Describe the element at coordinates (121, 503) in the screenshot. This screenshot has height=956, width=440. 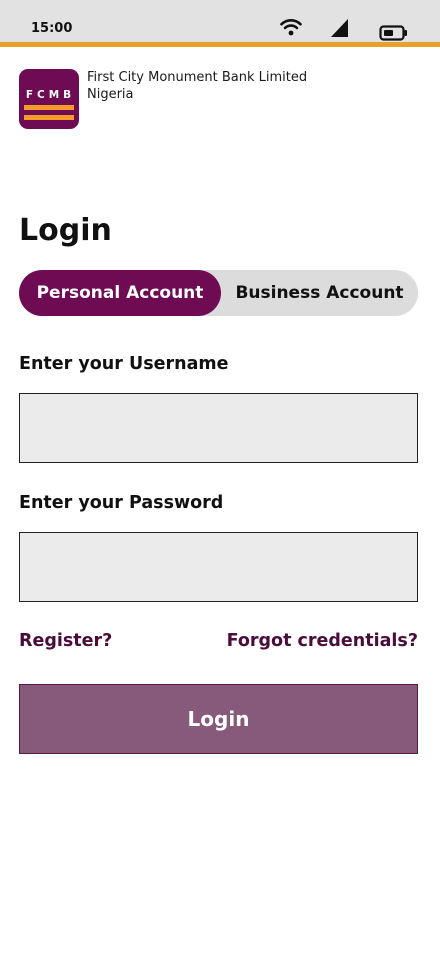
I see `password-label: Enter your Password` at that location.